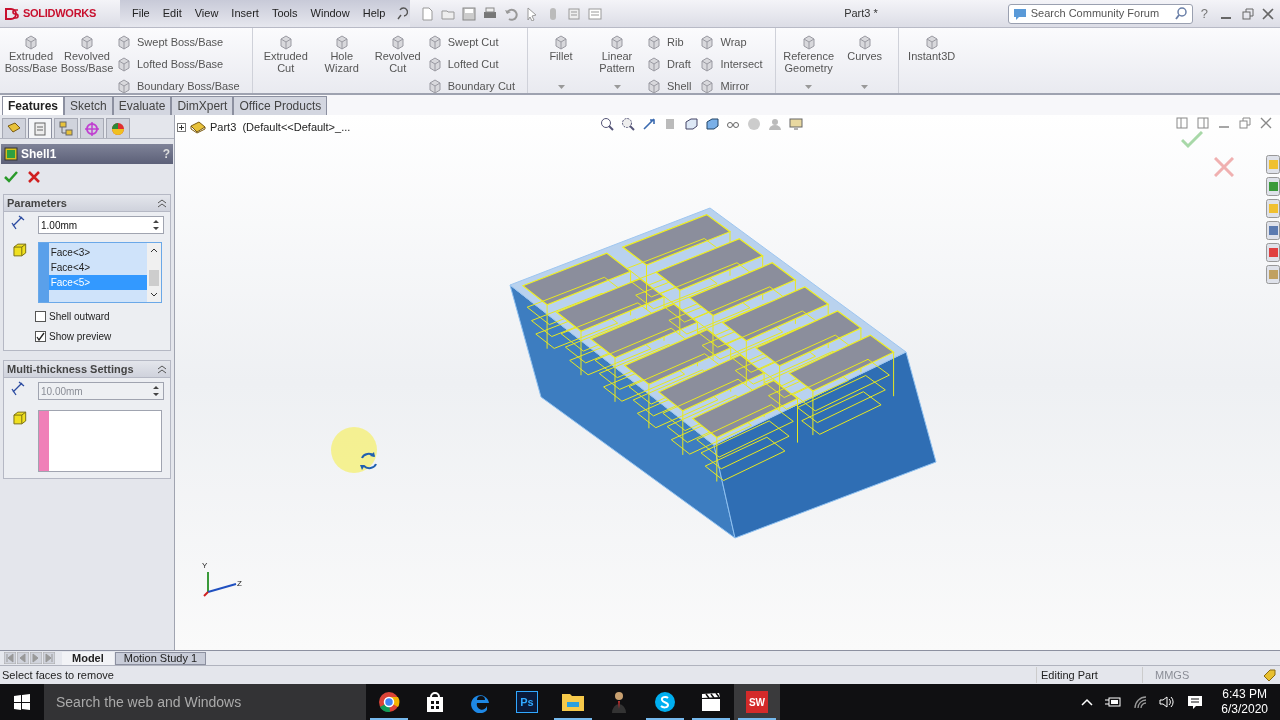 The height and width of the screenshot is (720, 1280). Describe the element at coordinates (49, 658) in the screenshot. I see `last-icon` at that location.